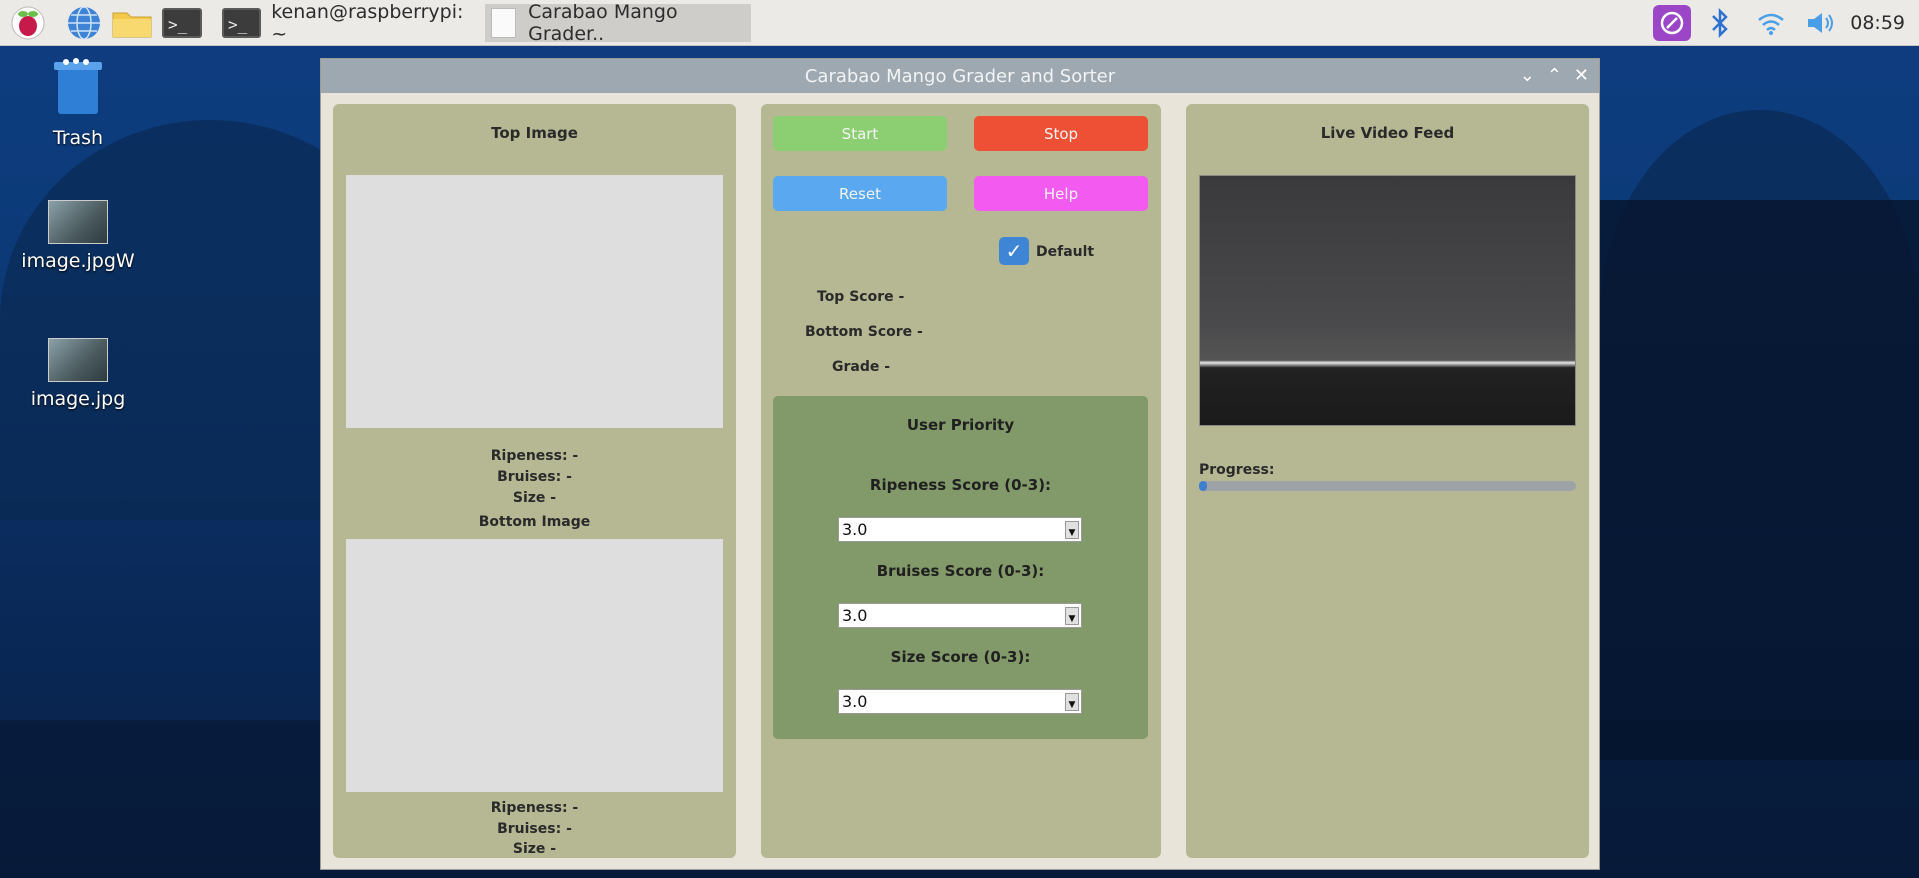 This screenshot has height=878, width=1919. What do you see at coordinates (864, 332) in the screenshot?
I see `bottom-score: Bottom Score -` at bounding box center [864, 332].